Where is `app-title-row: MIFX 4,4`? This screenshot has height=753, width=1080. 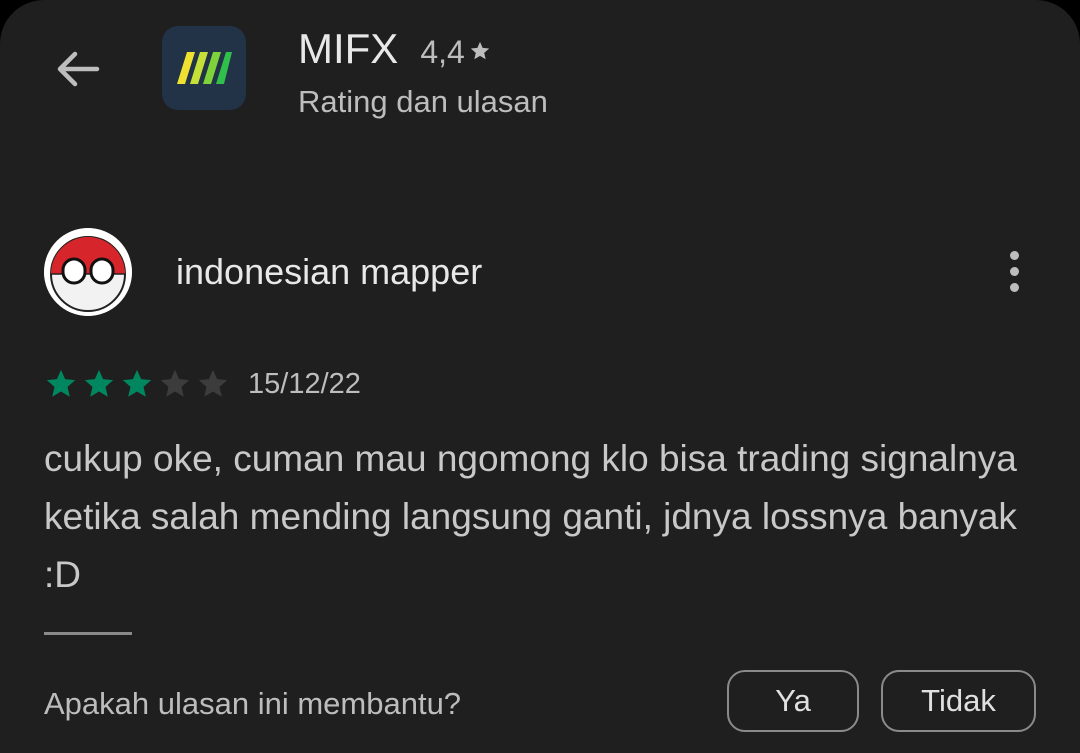 app-title-row: MIFX 4,4 is located at coordinates (394, 49).